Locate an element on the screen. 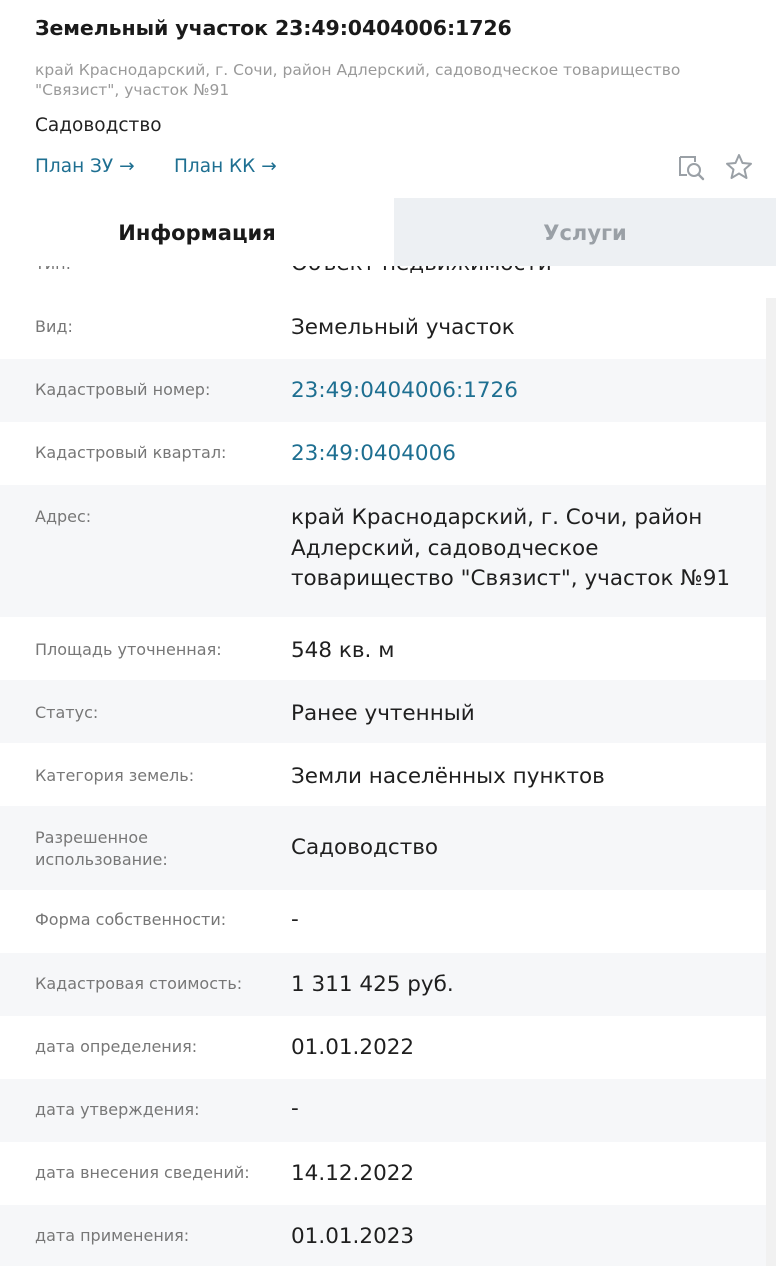  row-label: дата определения: is located at coordinates (116, 1046).